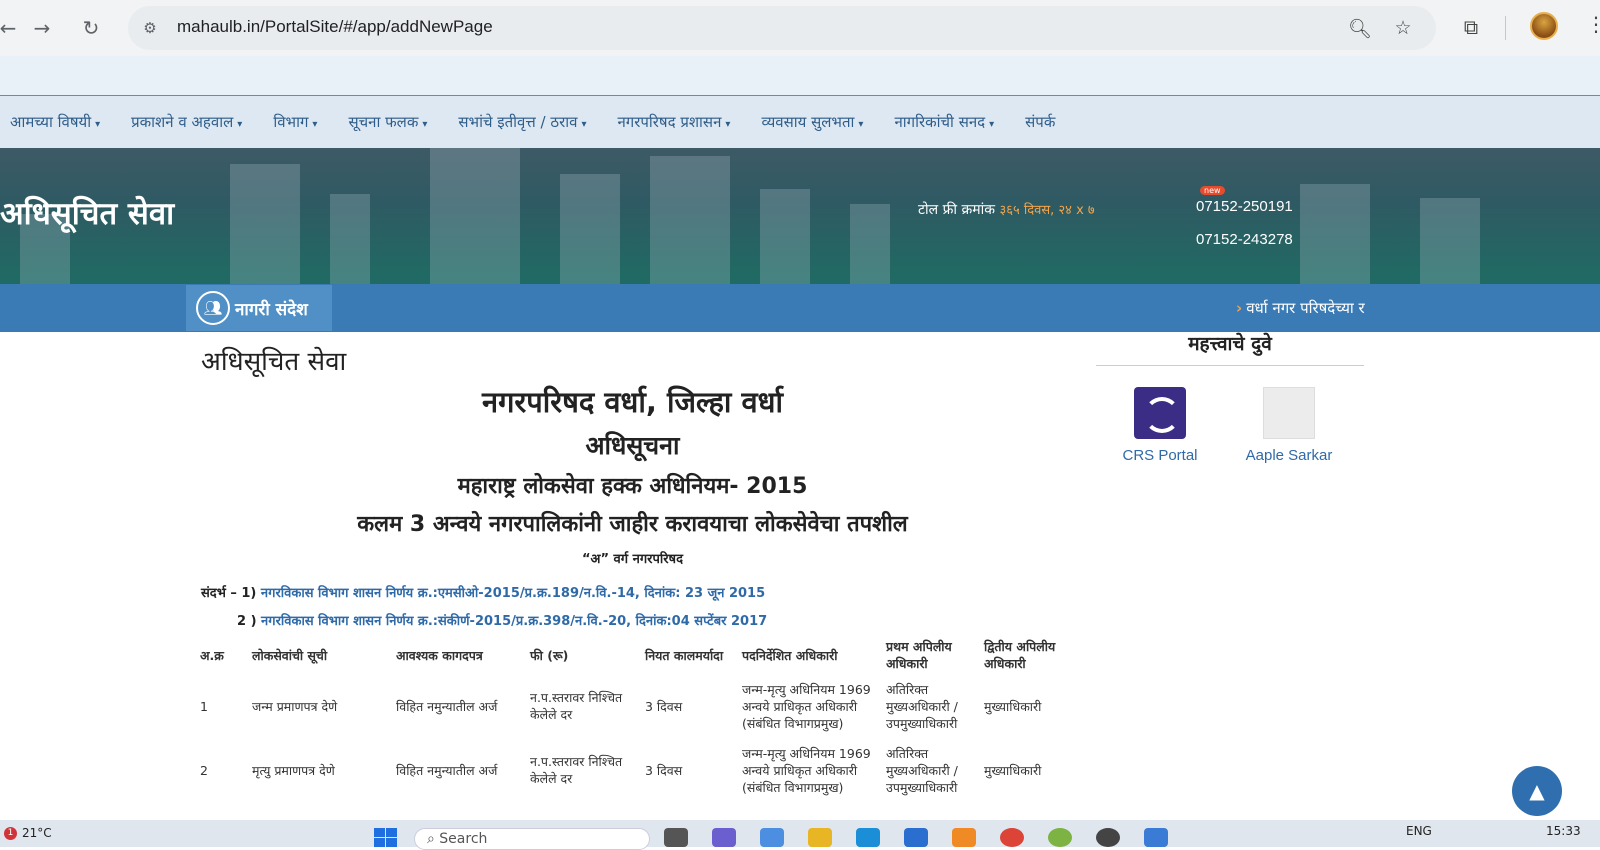 The width and height of the screenshot is (1600, 850). I want to click on column-header: नियत कालमर्यादा, so click(684, 655).